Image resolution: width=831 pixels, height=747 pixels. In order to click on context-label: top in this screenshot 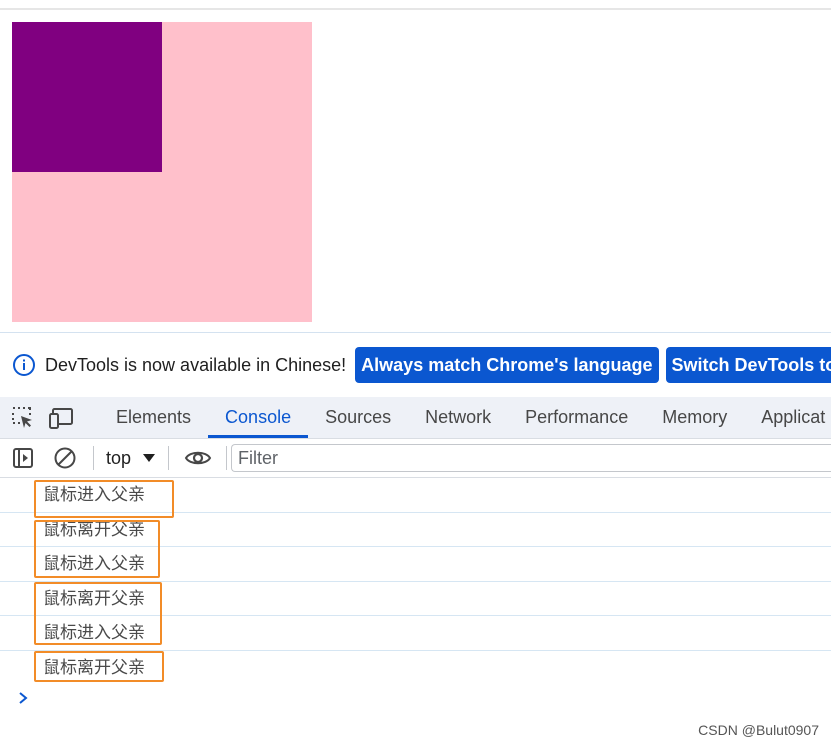, I will do `click(119, 457)`.